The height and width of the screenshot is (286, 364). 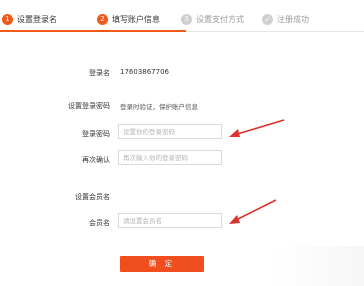 What do you see at coordinates (275, 31) in the screenshot?
I see `progress-line-pending` at bounding box center [275, 31].